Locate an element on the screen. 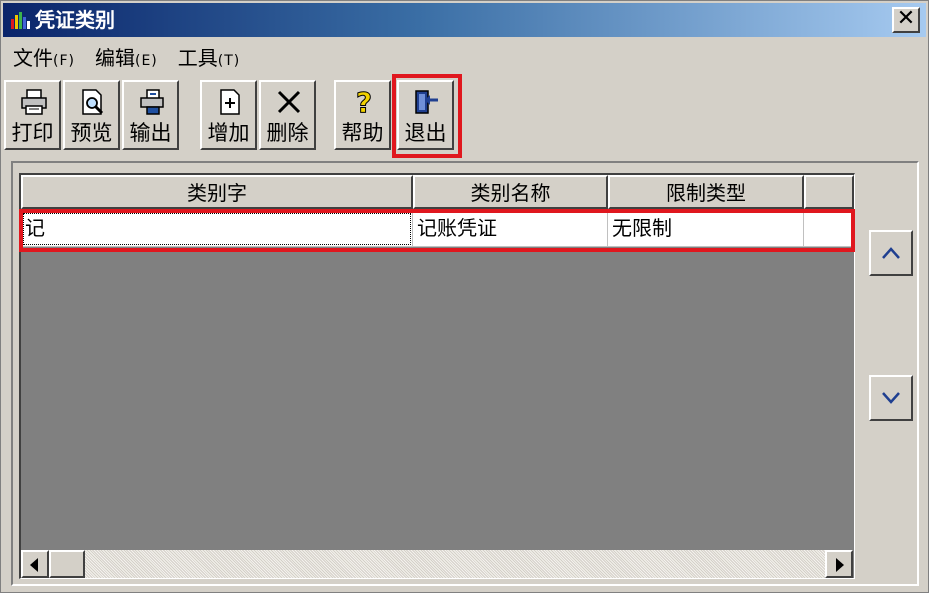  help-button: ? 帮助 is located at coordinates (362, 115).